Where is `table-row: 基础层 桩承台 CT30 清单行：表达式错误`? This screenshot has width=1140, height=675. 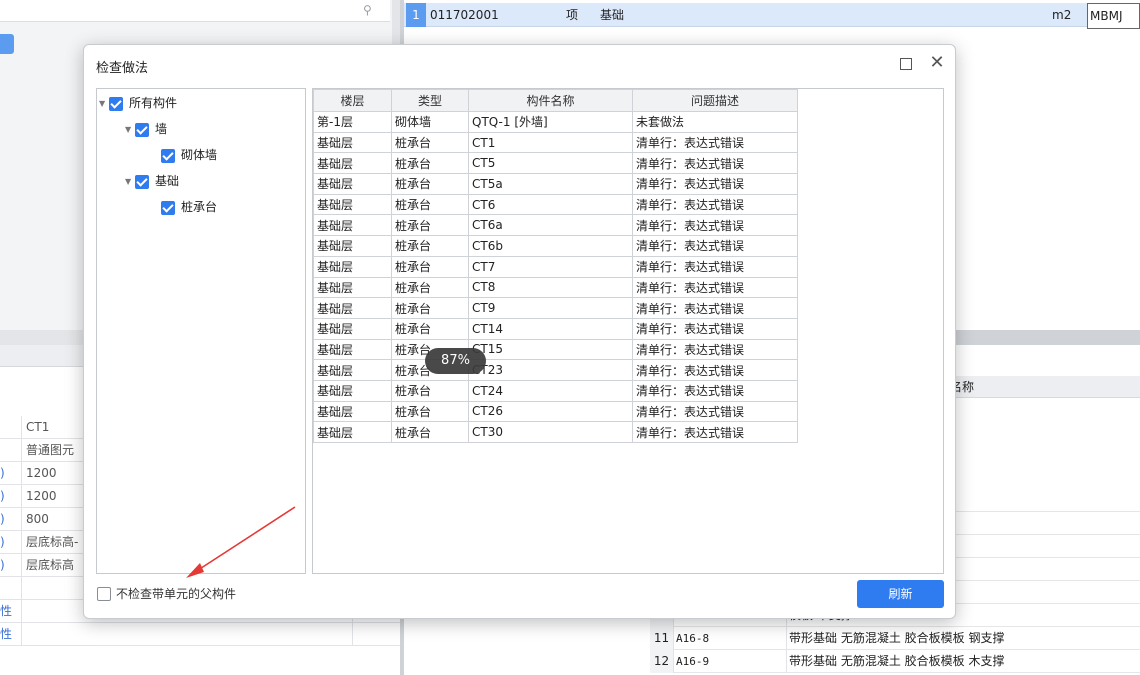 table-row: 基础层 桩承台 CT30 清单行：表达式错误 is located at coordinates (555, 432).